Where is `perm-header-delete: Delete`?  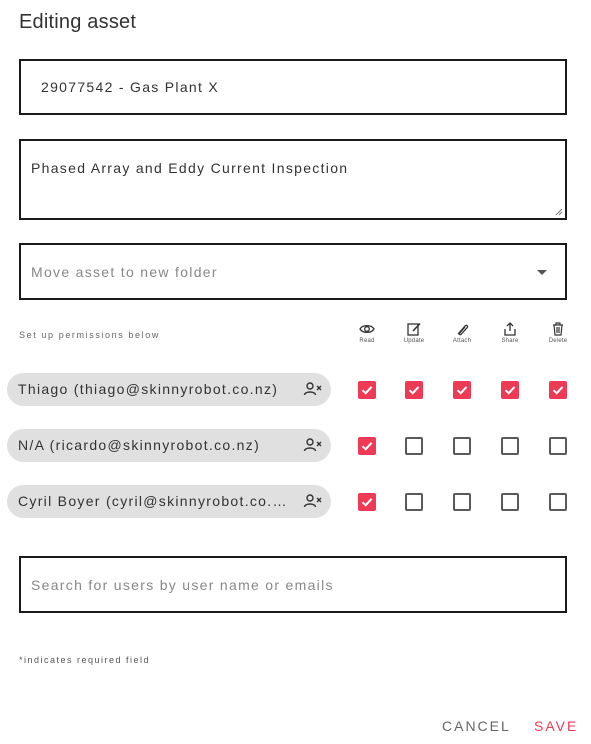
perm-header-delete: Delete is located at coordinates (558, 333).